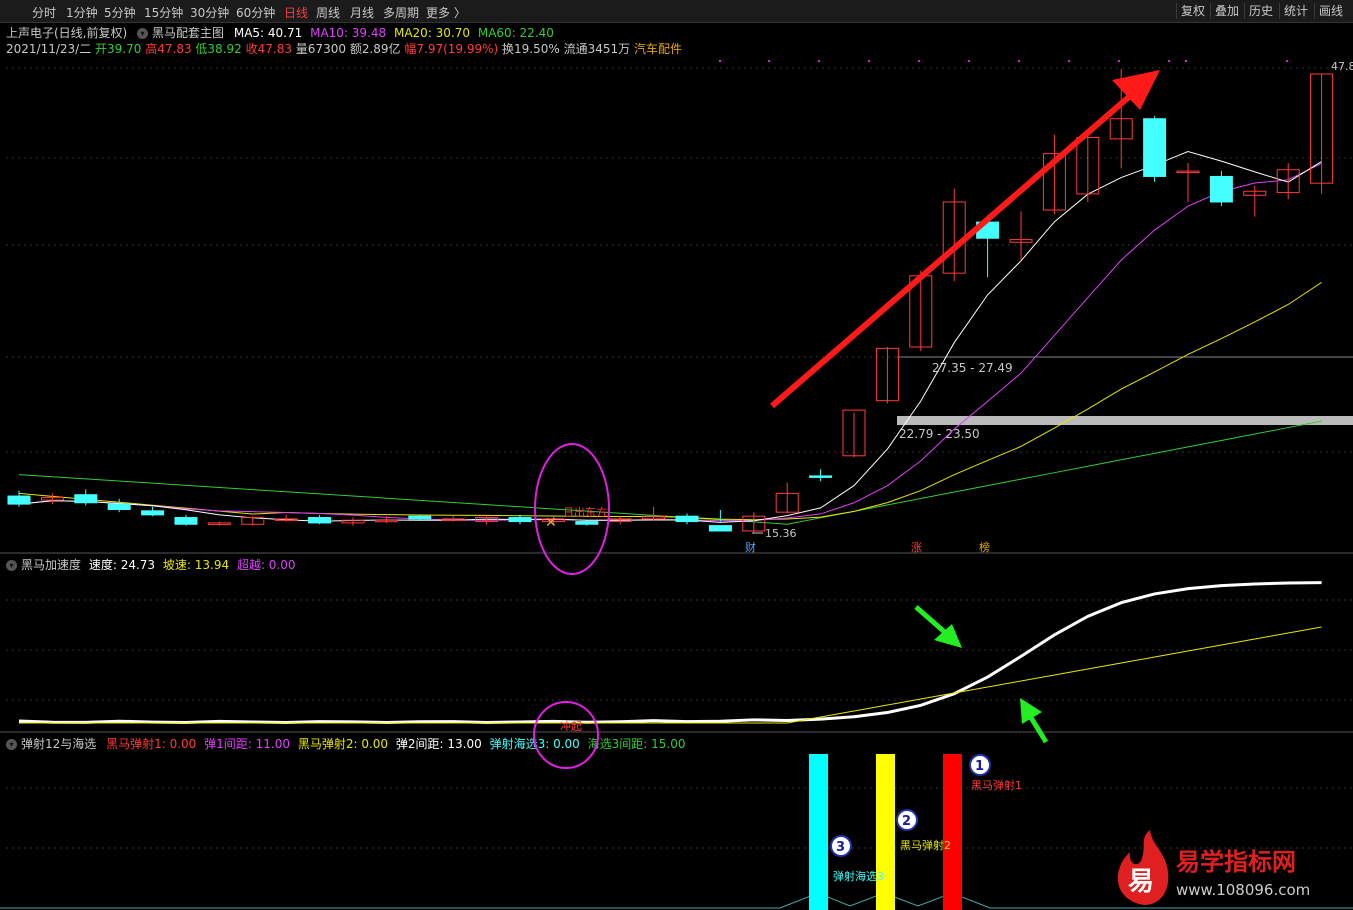 The width and height of the screenshot is (1353, 910). What do you see at coordinates (939, 434) in the screenshot?
I see `zone-label-lower: 22.79 - 23.50` at bounding box center [939, 434].